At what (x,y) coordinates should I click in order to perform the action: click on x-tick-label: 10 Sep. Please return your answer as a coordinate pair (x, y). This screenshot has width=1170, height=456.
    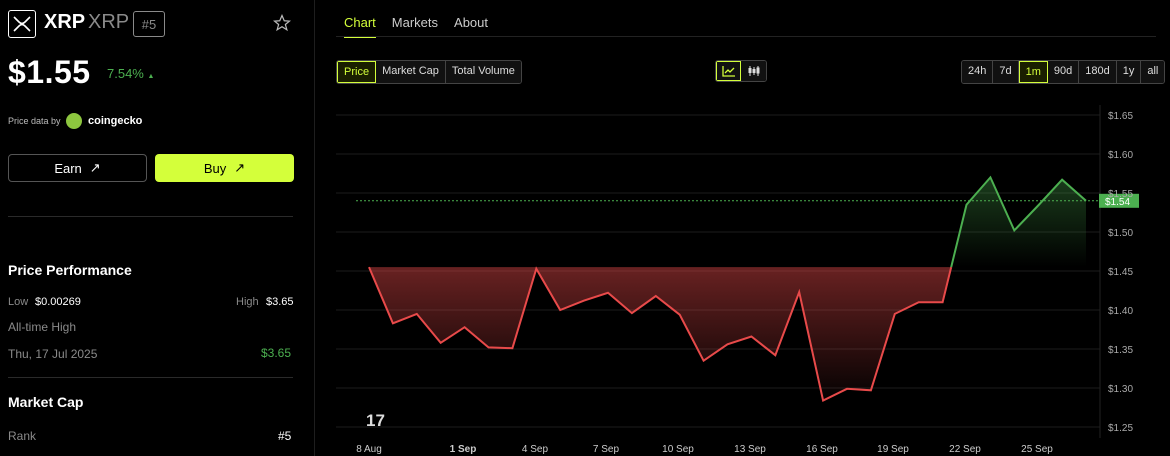
    Looking at the image, I should click on (678, 449).